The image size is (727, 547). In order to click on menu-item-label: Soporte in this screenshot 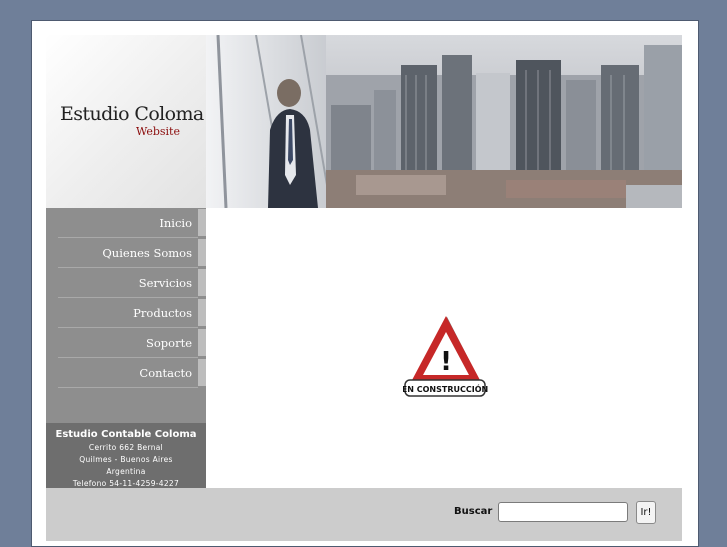, I will do `click(168, 343)`.